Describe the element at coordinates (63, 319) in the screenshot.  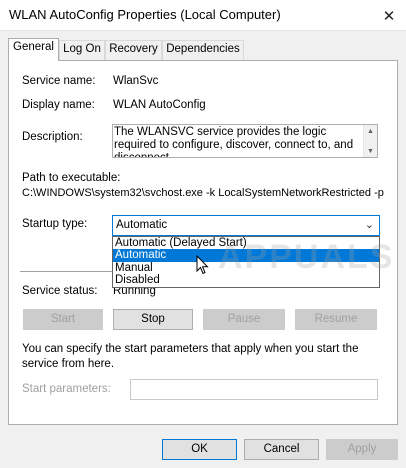
I see `start-button: Start` at that location.